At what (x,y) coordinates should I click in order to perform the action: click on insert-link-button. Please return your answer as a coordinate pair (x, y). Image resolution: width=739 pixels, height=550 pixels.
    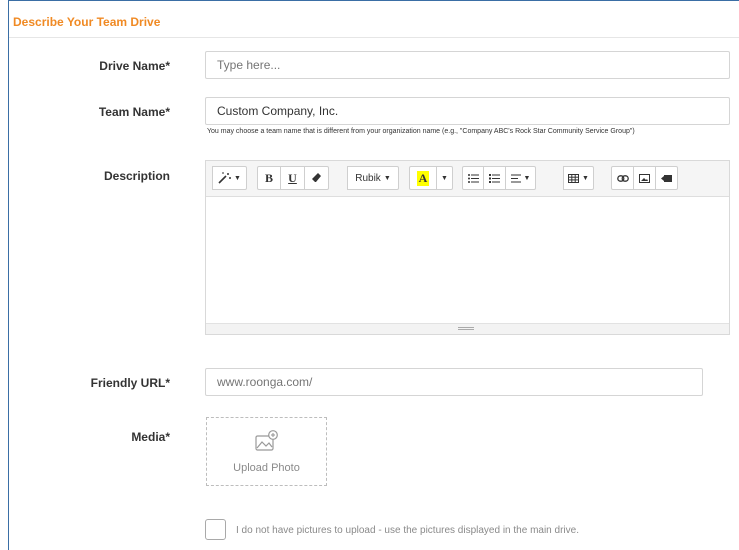
    Looking at the image, I should click on (622, 178).